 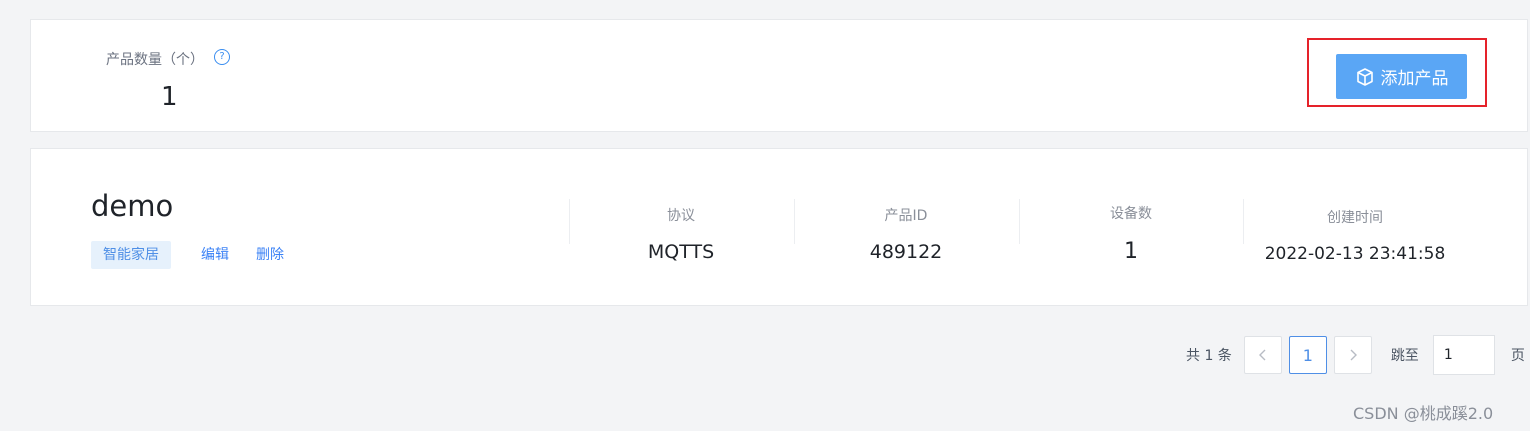 I want to click on product-name: demo, so click(x=132, y=206).